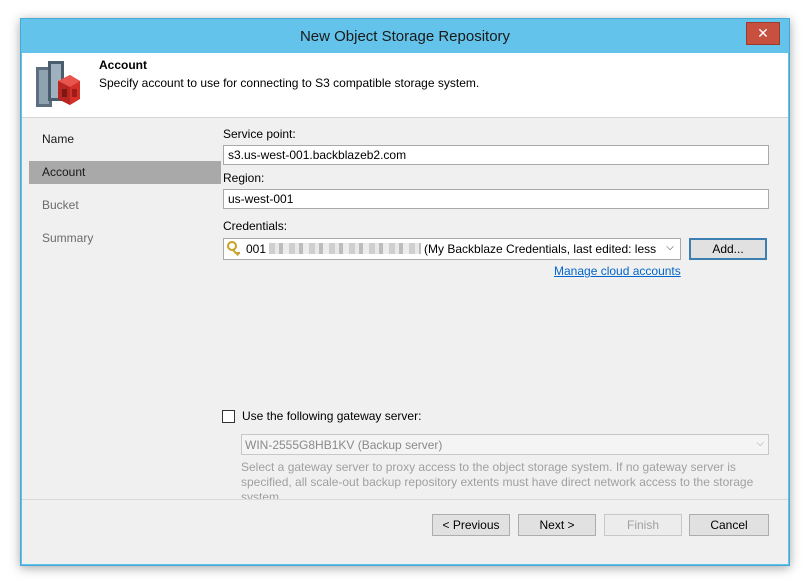  I want to click on previous-button: < Previous, so click(471, 525).